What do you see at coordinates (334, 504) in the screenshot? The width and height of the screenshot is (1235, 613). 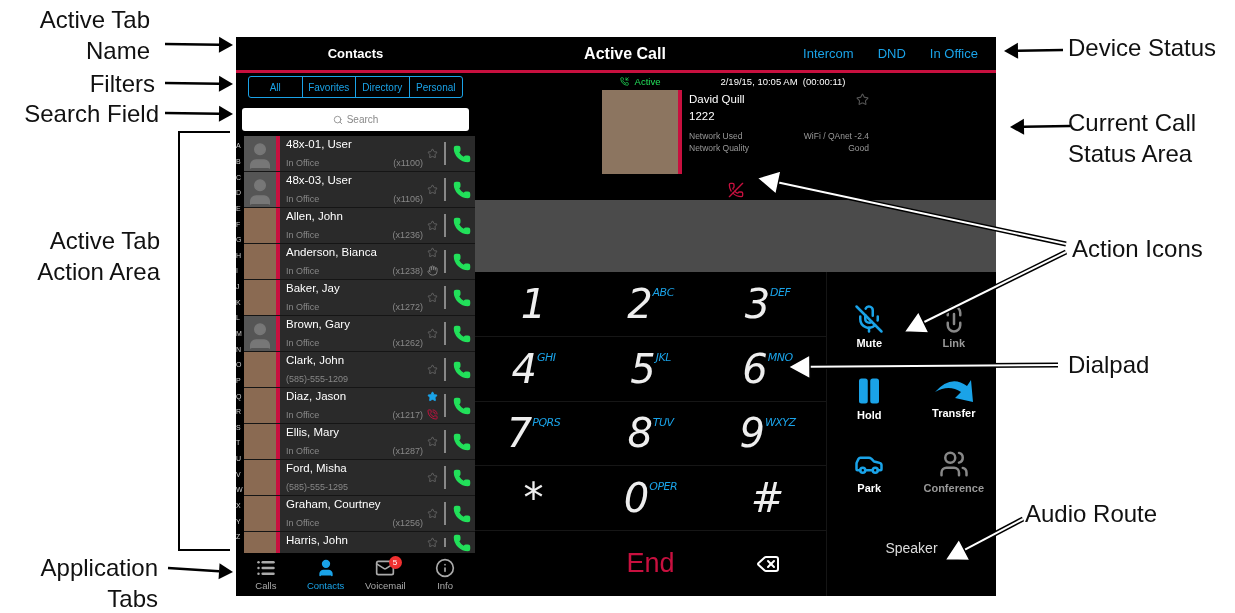 I see `contact-name: Graham, Courtney` at bounding box center [334, 504].